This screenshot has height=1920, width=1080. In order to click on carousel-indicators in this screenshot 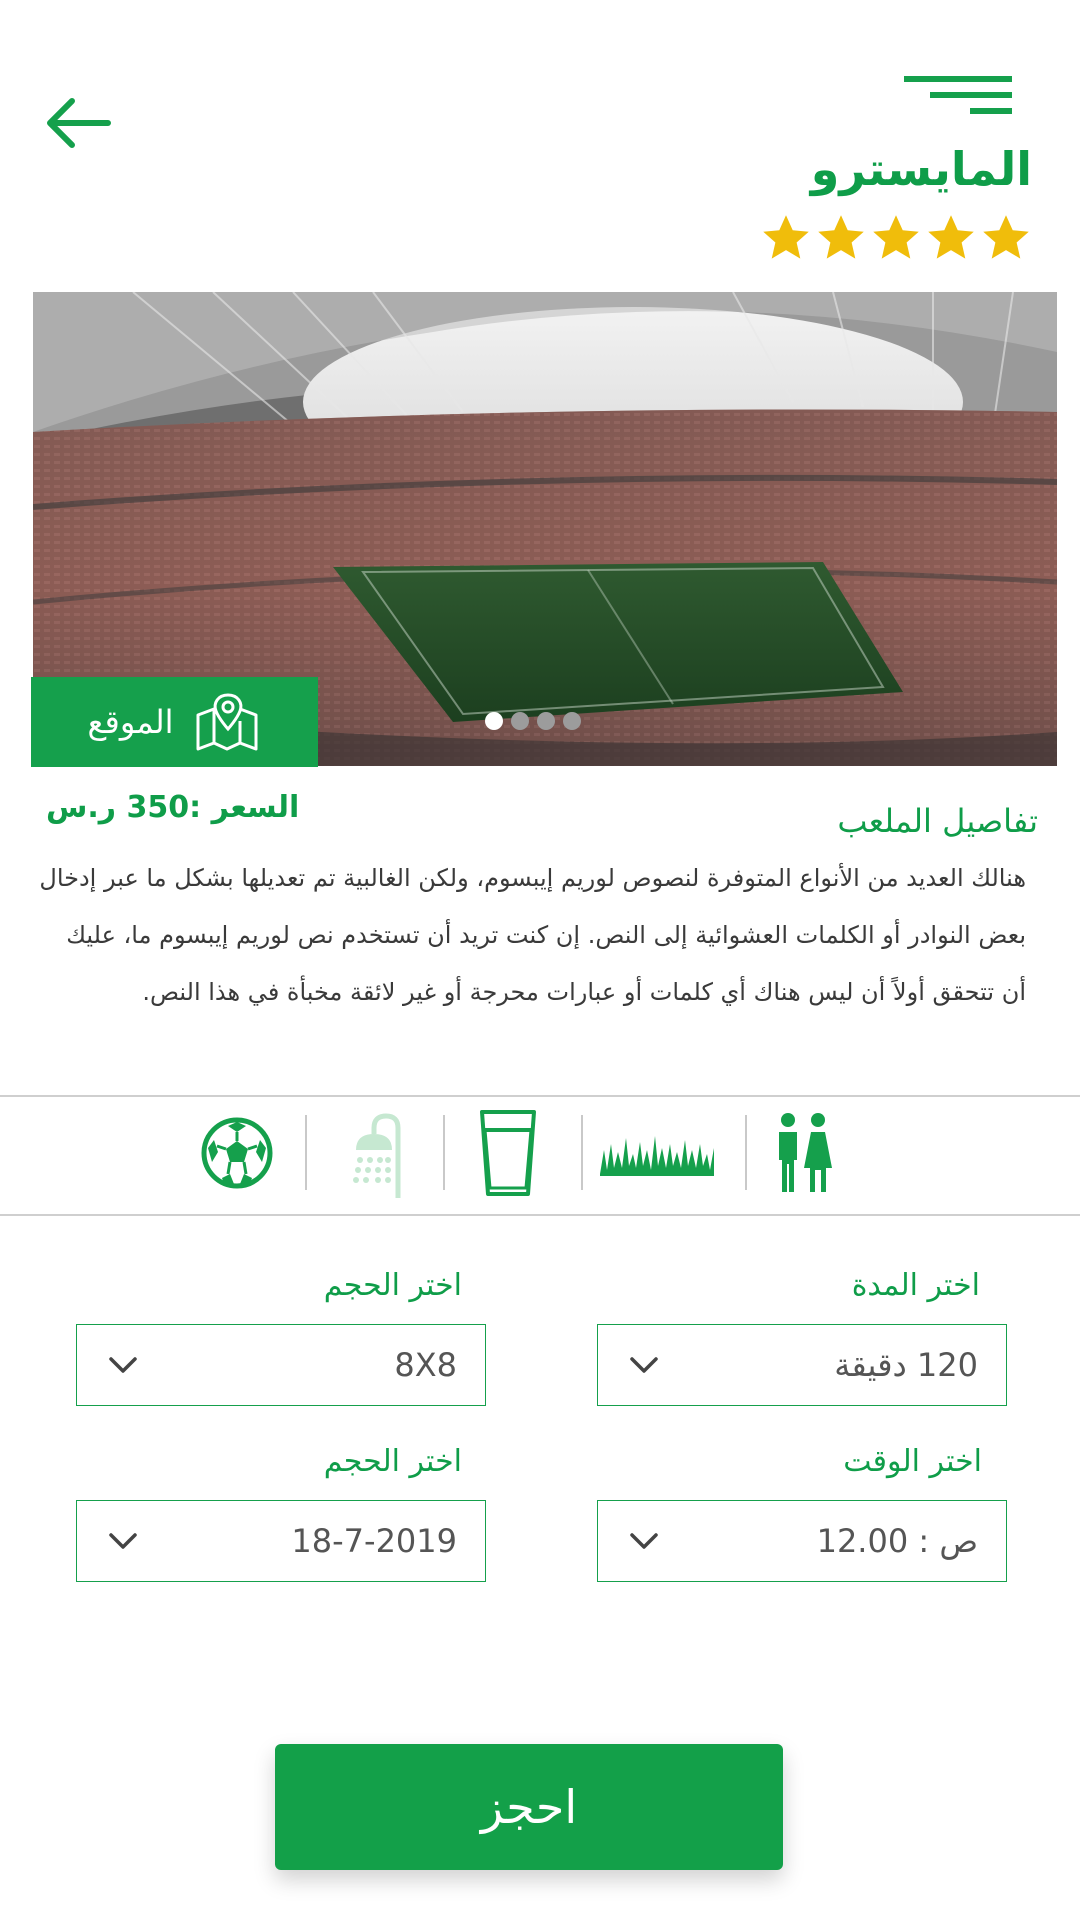, I will do `click(533, 721)`.